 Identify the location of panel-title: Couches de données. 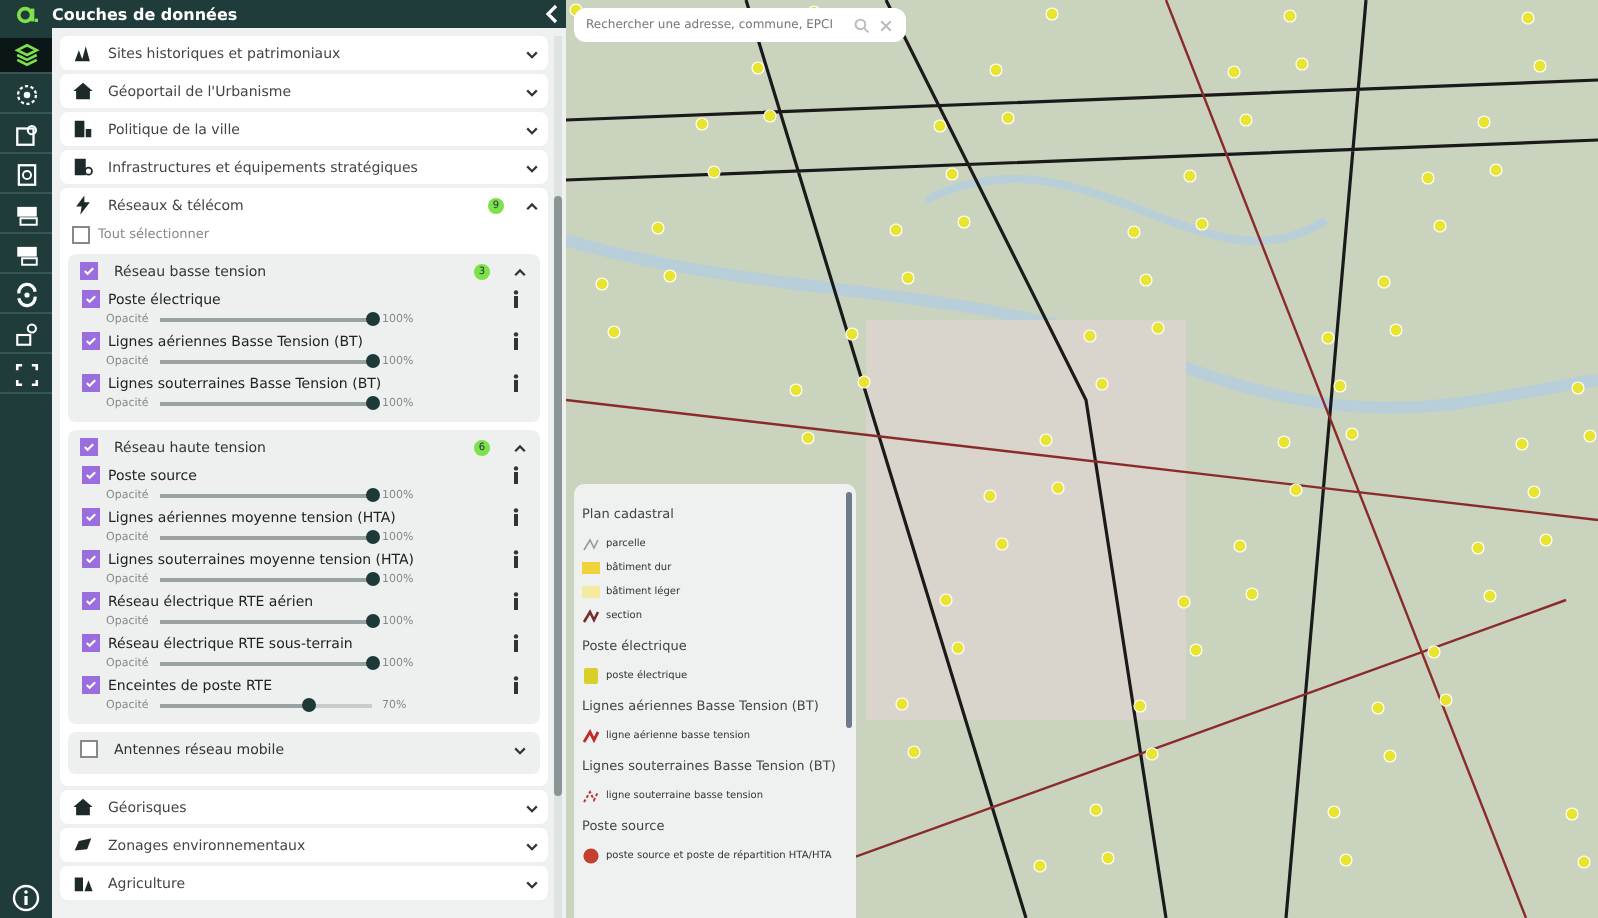
(146, 14).